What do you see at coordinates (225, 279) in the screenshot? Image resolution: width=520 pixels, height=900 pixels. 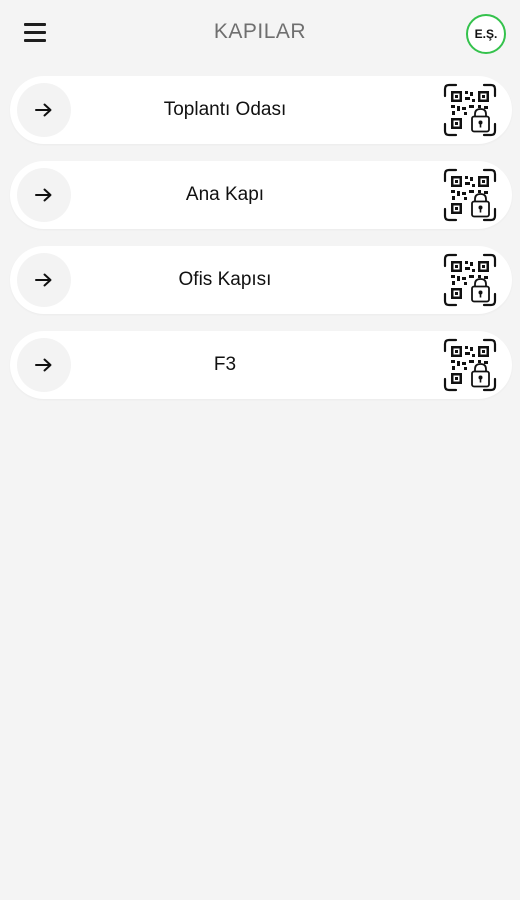 I see `door-name: Ofis Kapısı` at bounding box center [225, 279].